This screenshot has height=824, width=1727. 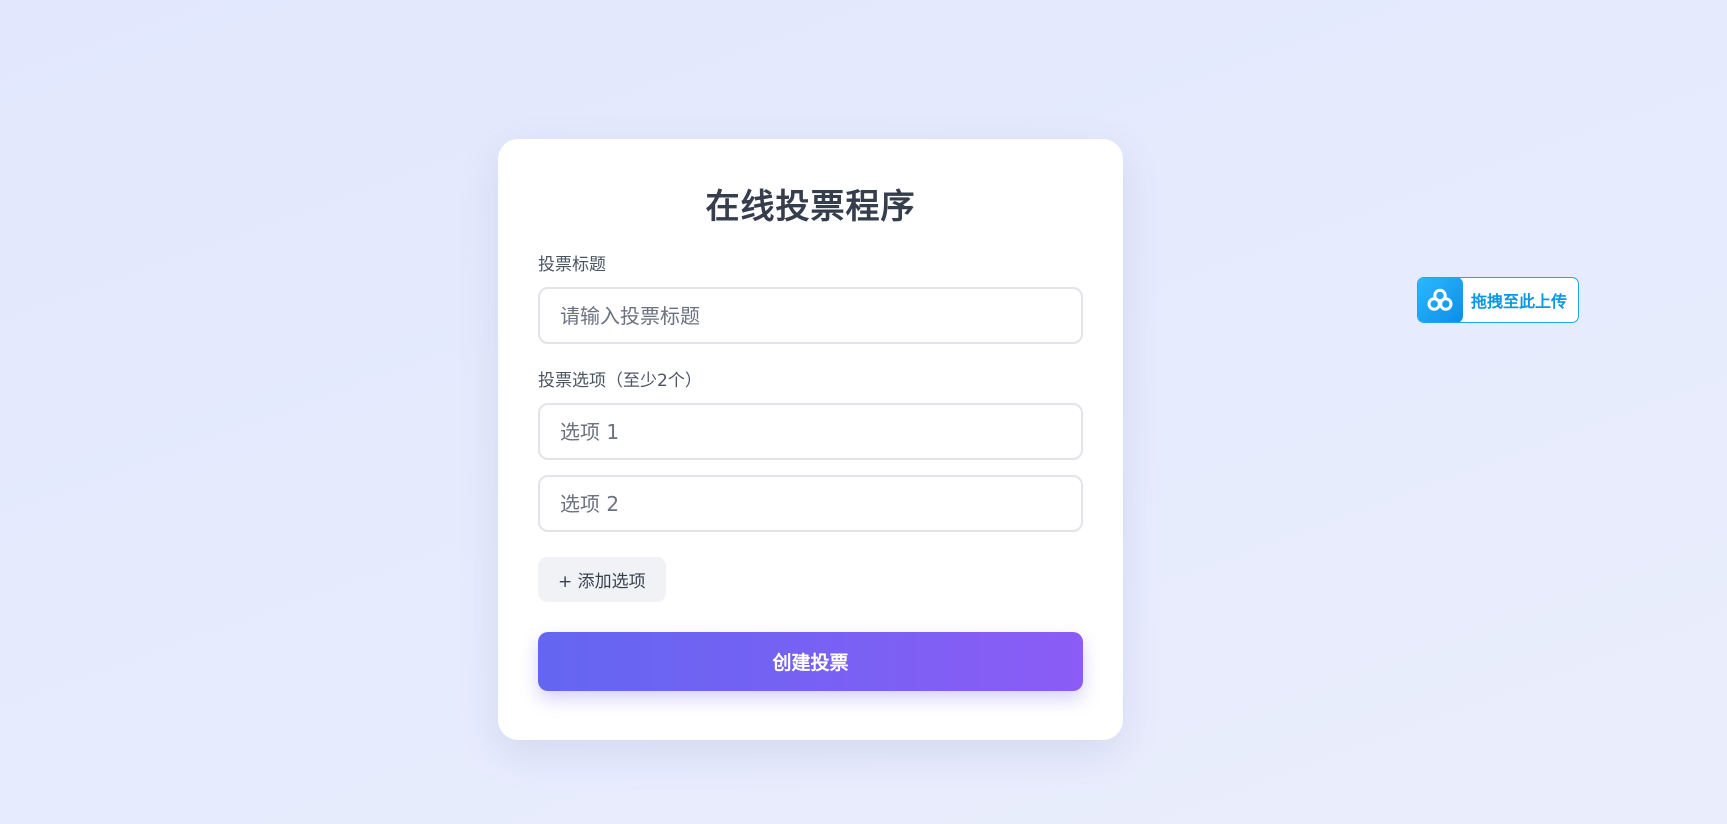 I want to click on drag-upload-widget: 拖拽至此上传, so click(x=1498, y=300).